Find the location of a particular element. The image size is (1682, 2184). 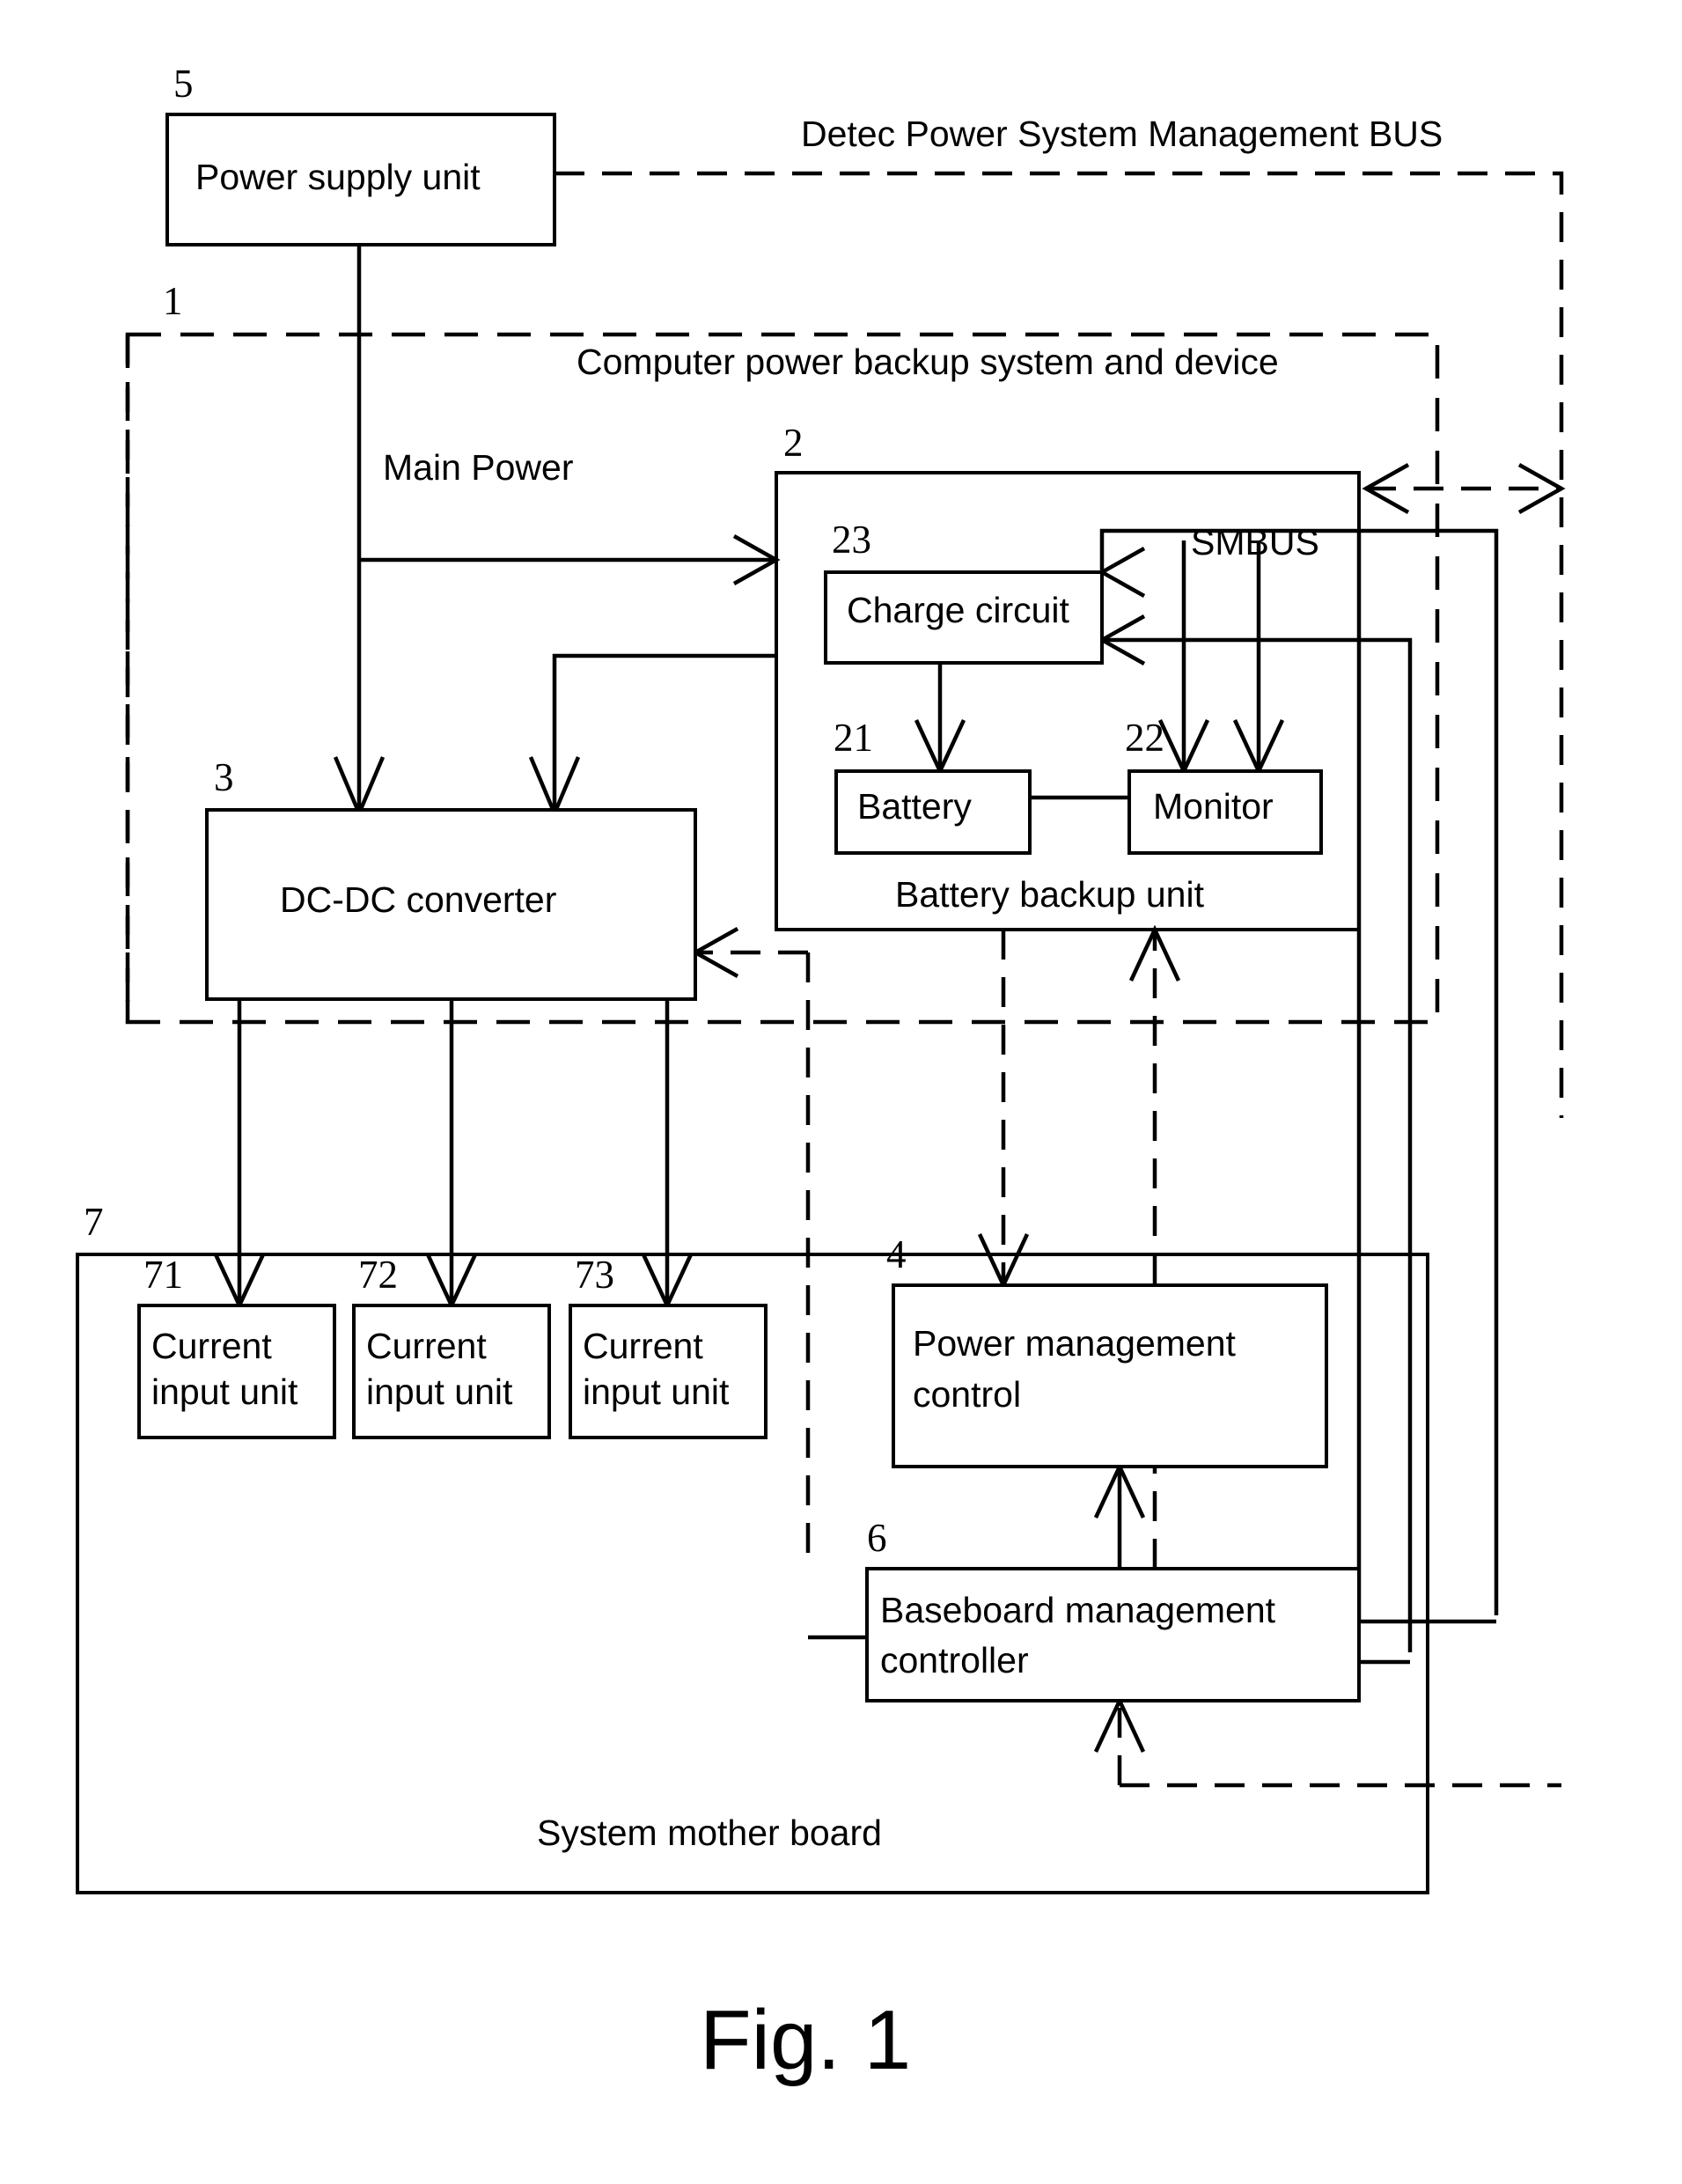

detect-power-bus-label: Detec Power System Management BUS is located at coordinates (1122, 134).